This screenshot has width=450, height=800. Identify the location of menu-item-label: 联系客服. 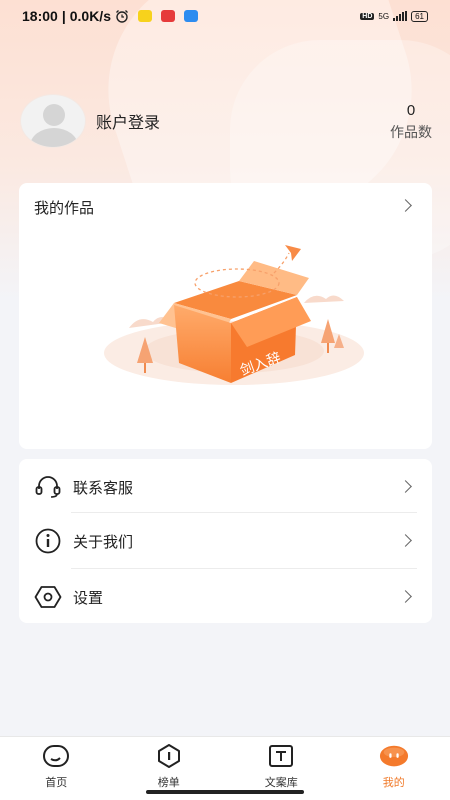
(103, 488).